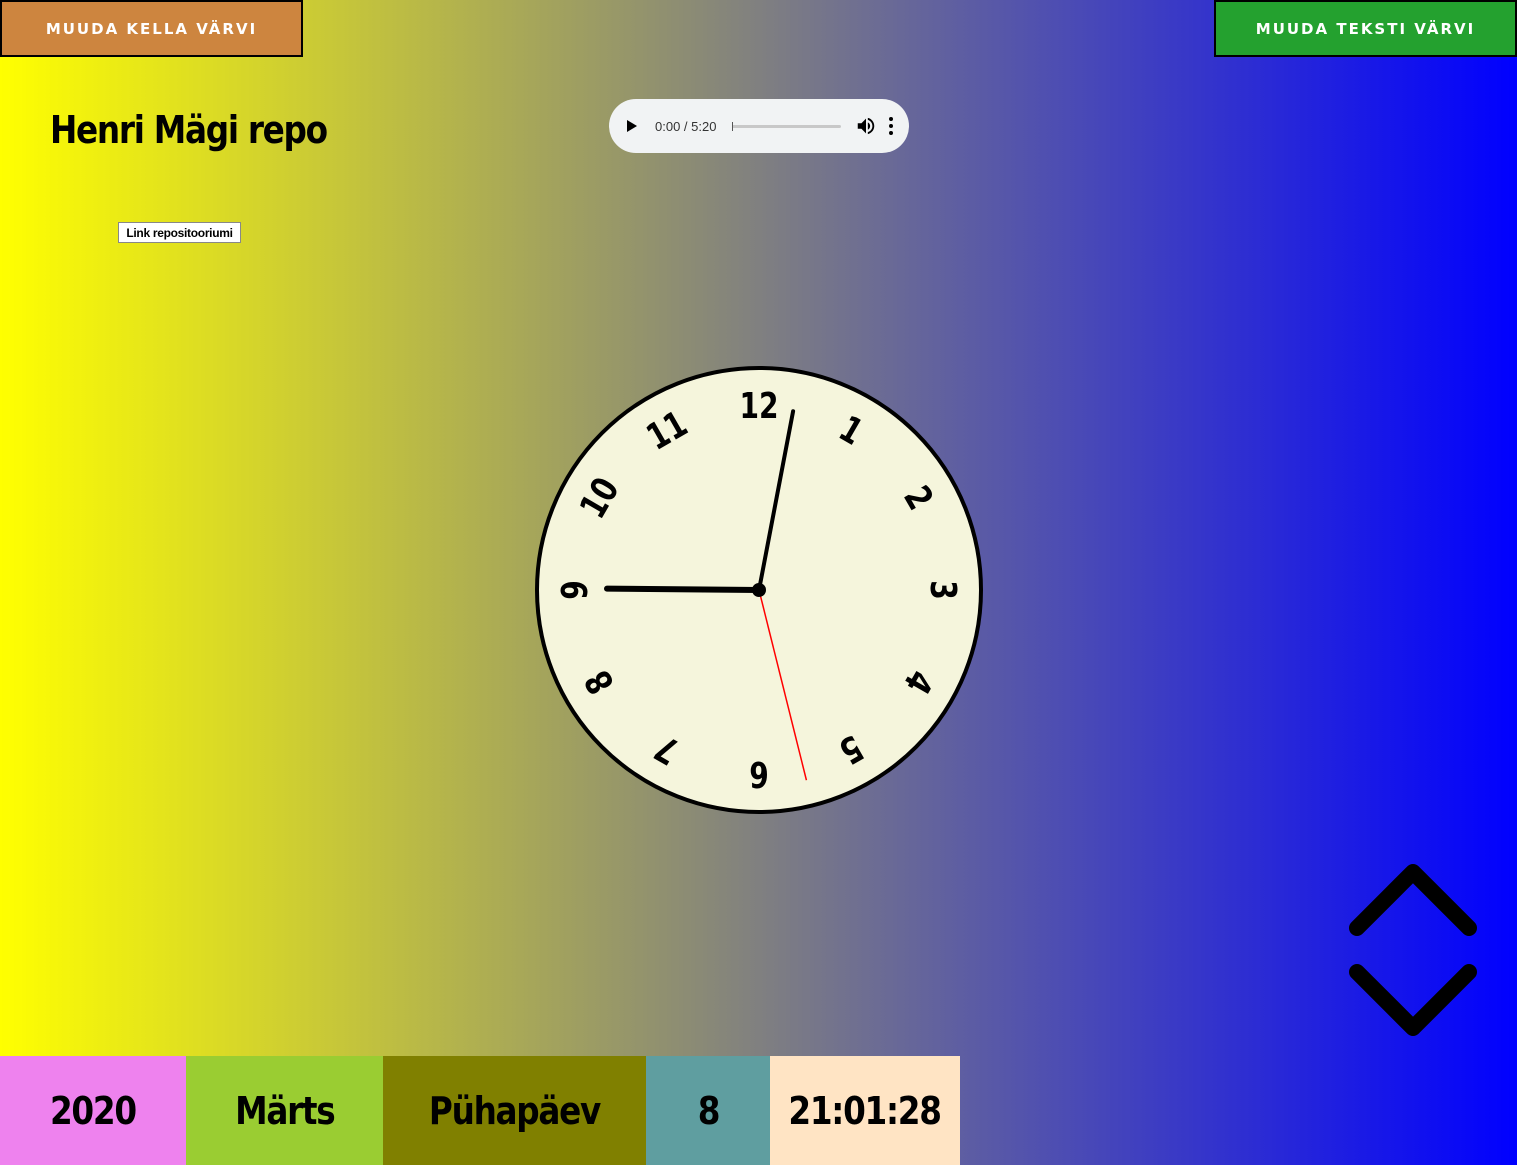 The image size is (1517, 1165). What do you see at coordinates (632, 126) in the screenshot?
I see `play-icon` at bounding box center [632, 126].